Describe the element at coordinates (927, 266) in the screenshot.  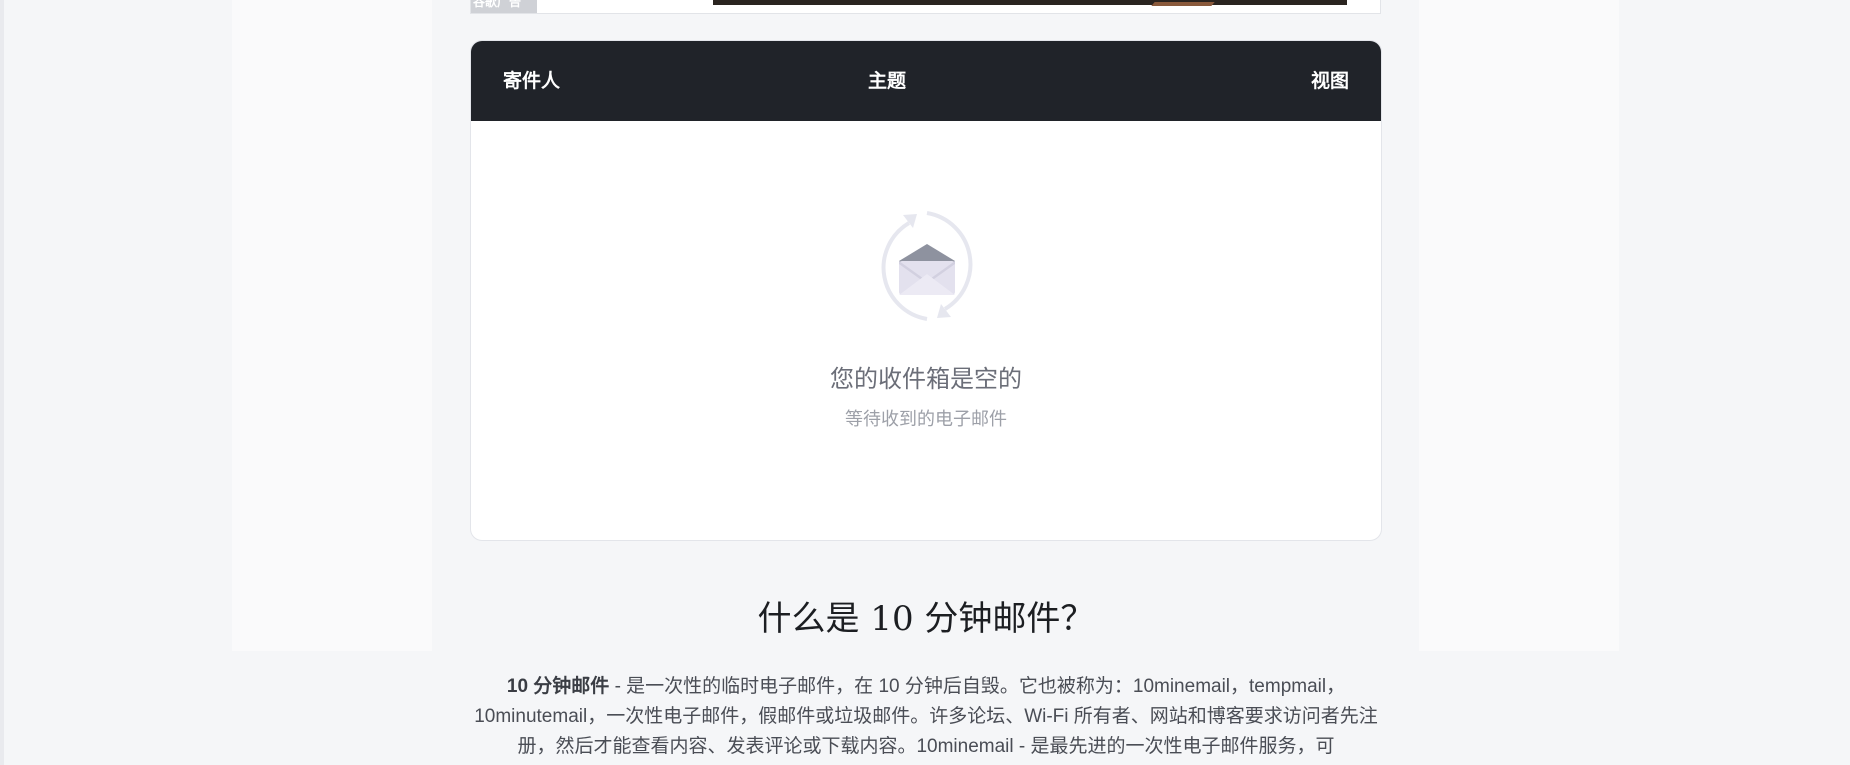
I see `refresh-envelope-icon` at that location.